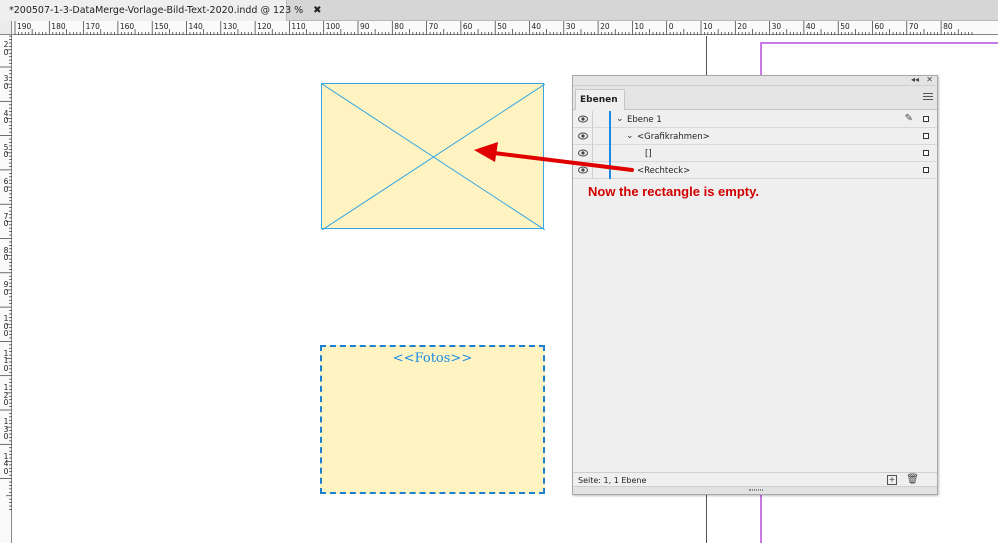 The width and height of the screenshot is (998, 543). What do you see at coordinates (755, 490) in the screenshot?
I see `panel-resize-grip` at bounding box center [755, 490].